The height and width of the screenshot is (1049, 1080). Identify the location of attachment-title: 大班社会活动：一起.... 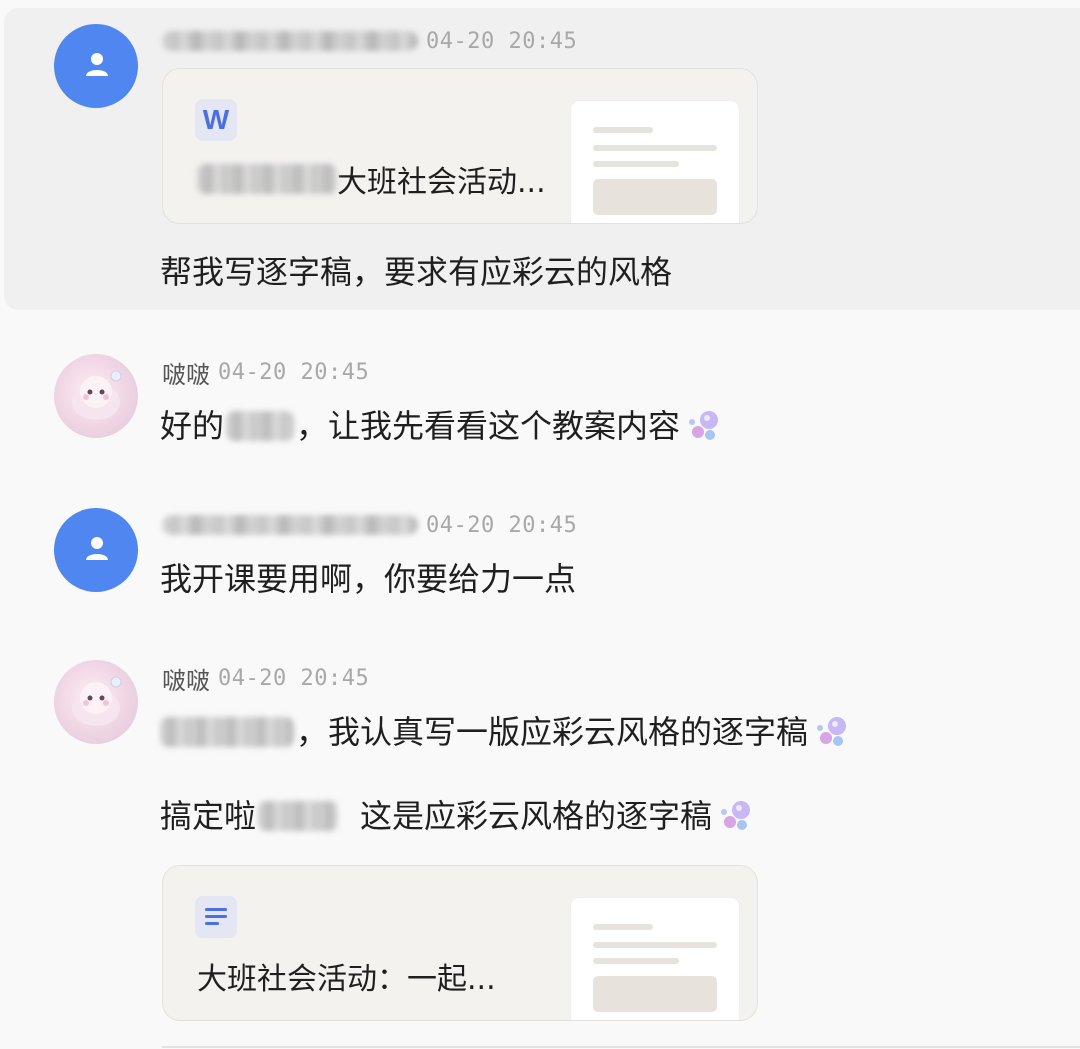
(346, 979).